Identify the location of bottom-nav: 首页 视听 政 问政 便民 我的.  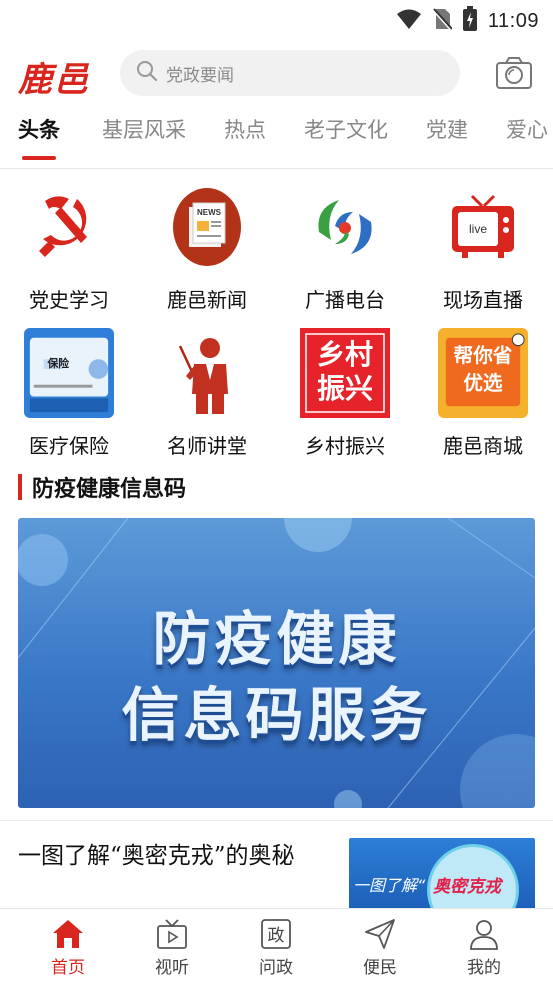
(276, 945).